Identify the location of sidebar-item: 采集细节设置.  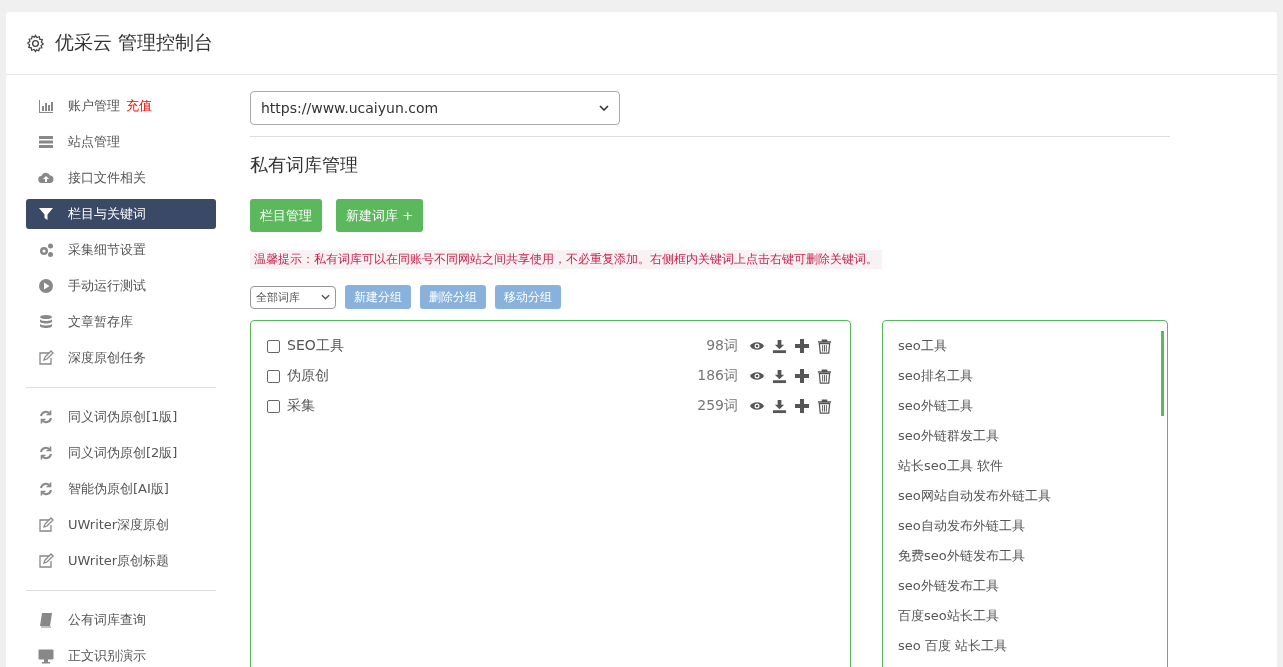
(121, 250).